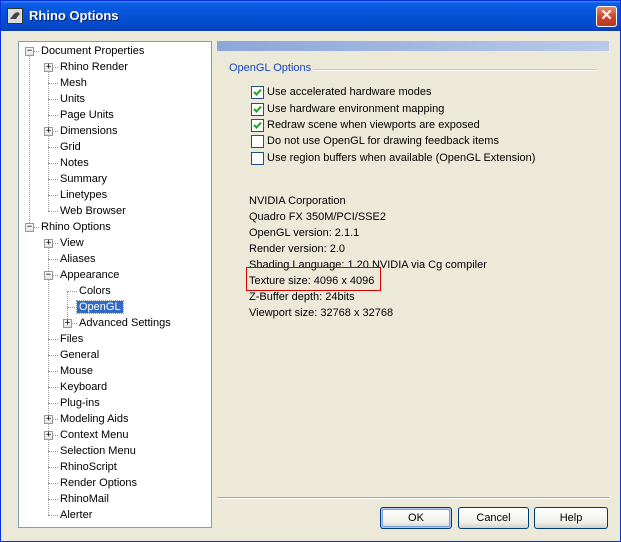  I want to click on checkbox-label: Redraw scene when viewports are exposed, so click(373, 125).